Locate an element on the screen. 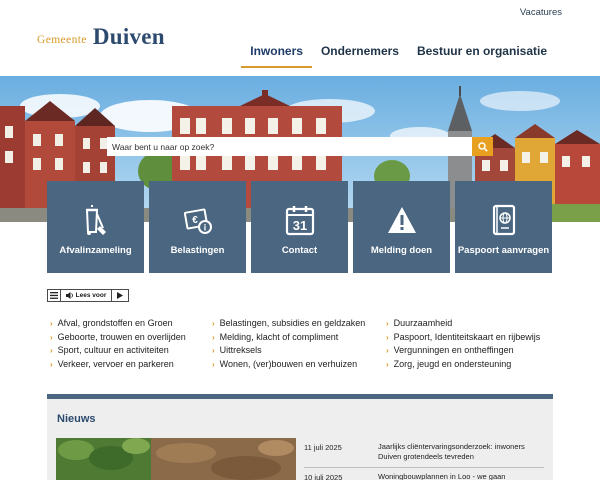 Image resolution: width=600 pixels, height=480 pixels. menu-icon is located at coordinates (54, 295).